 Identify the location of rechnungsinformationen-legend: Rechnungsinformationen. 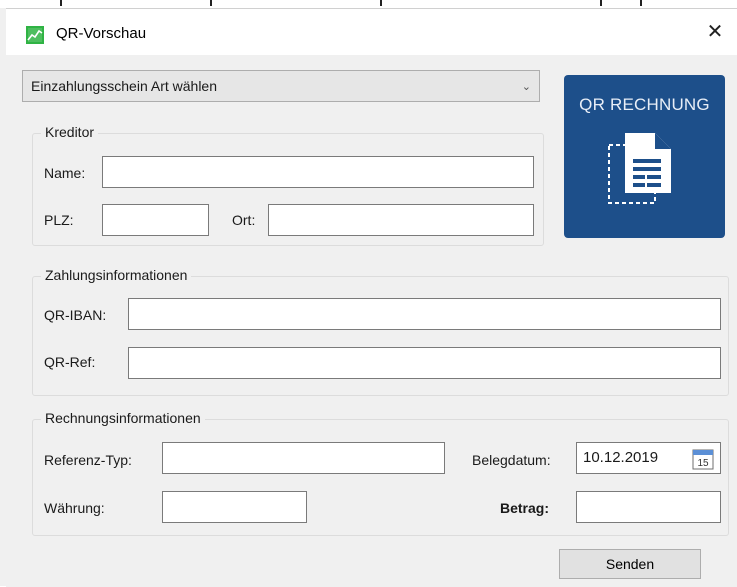
(123, 418).